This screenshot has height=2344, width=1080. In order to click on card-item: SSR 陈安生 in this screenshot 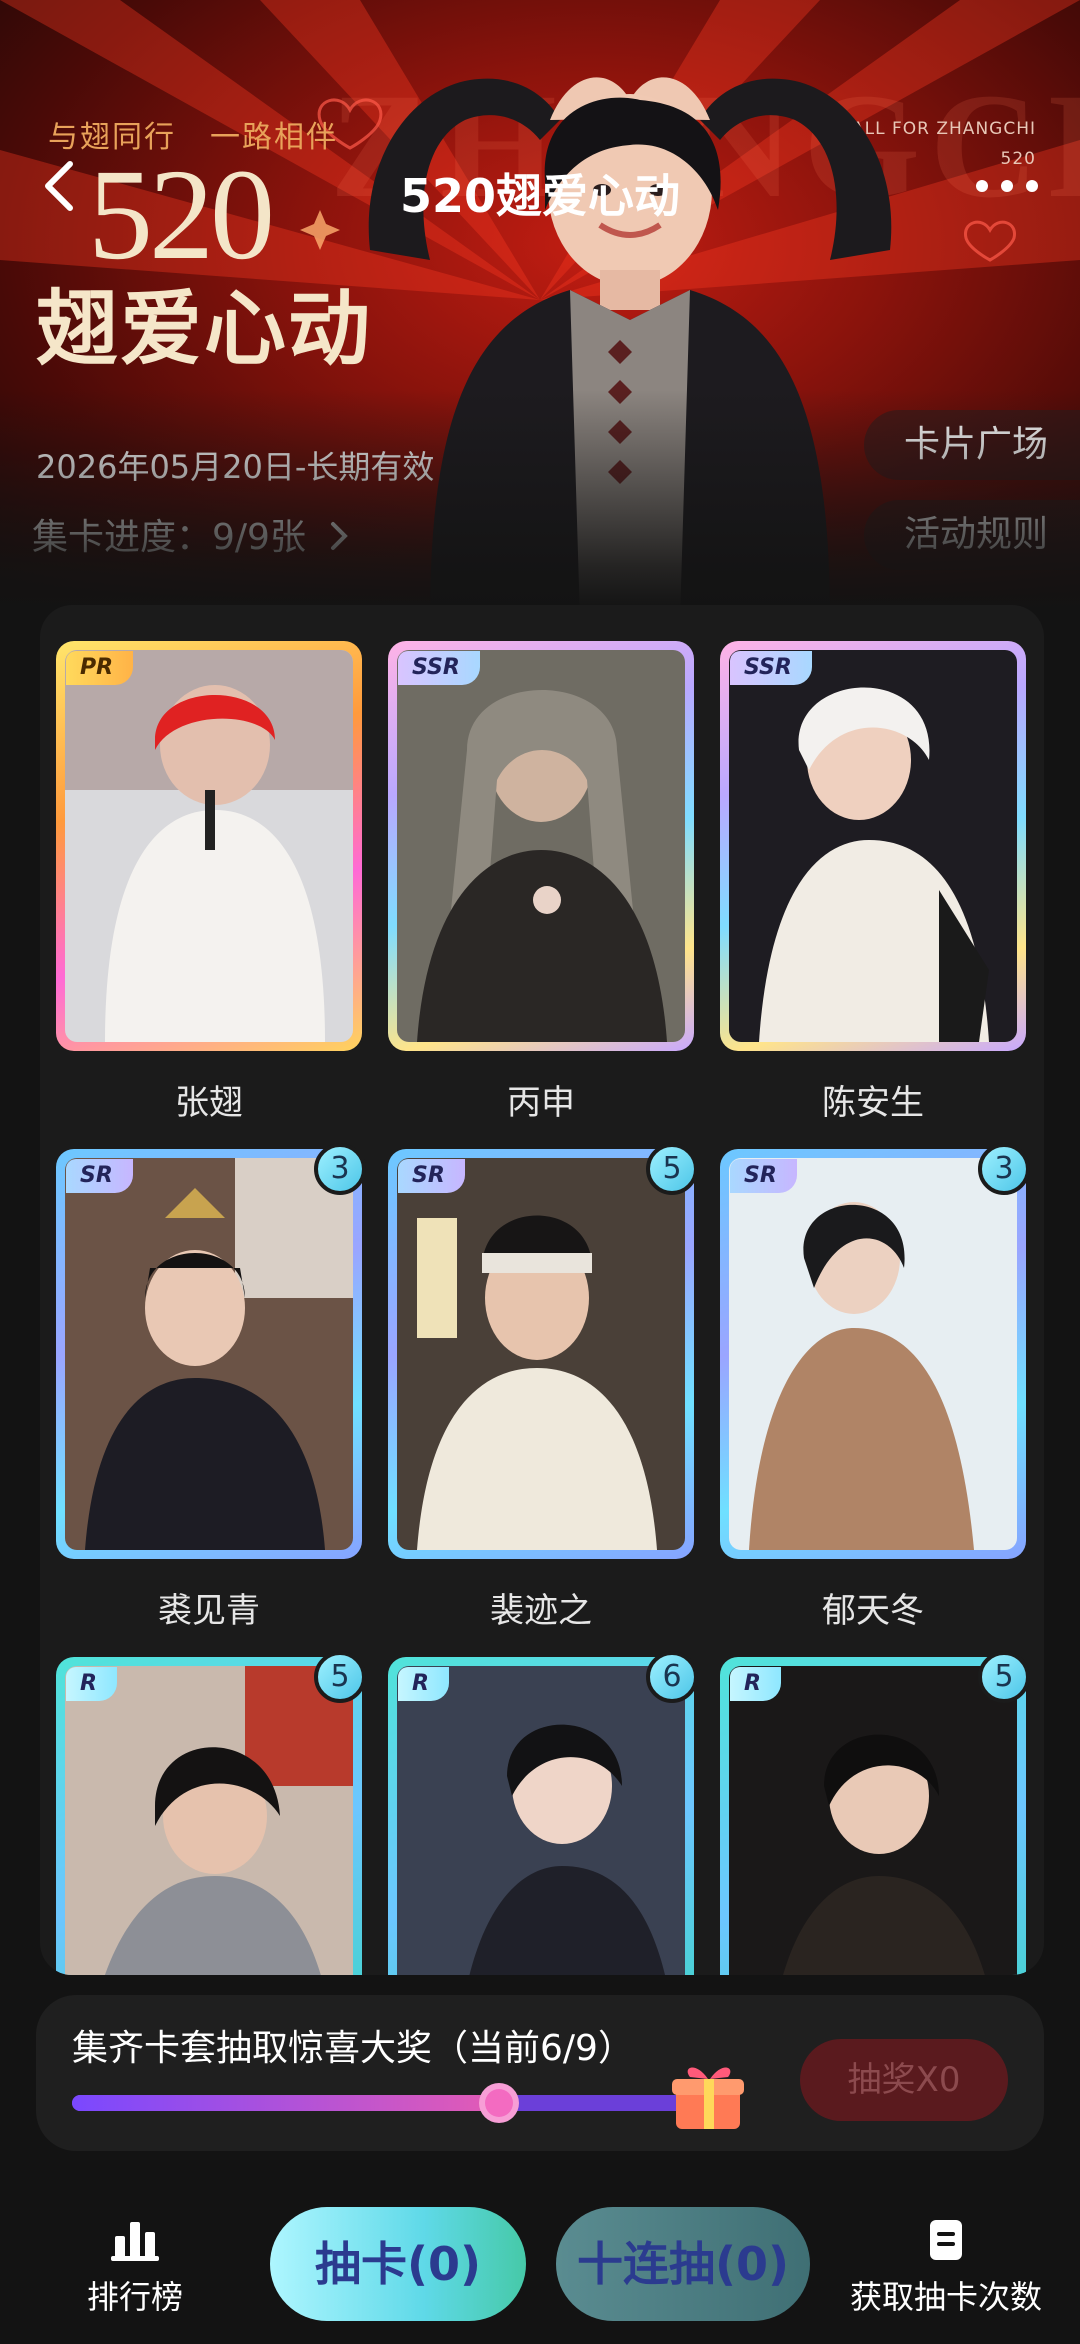, I will do `click(873, 882)`.